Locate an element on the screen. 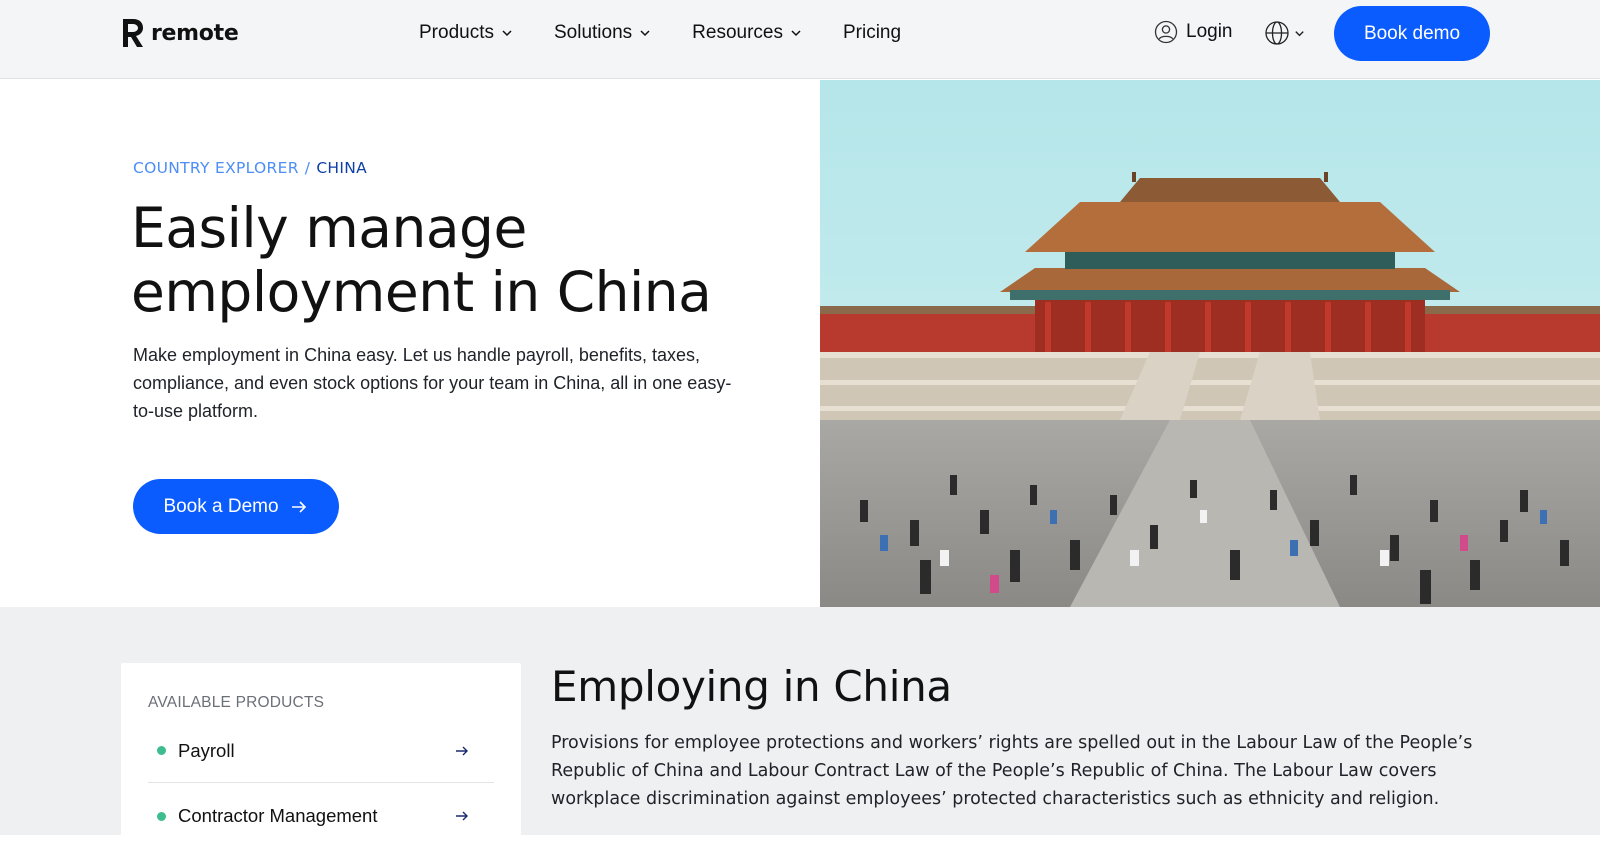 This screenshot has width=1600, height=848. breadcrumb: COUNTRY EXPLORER / CHINA is located at coordinates (250, 168).